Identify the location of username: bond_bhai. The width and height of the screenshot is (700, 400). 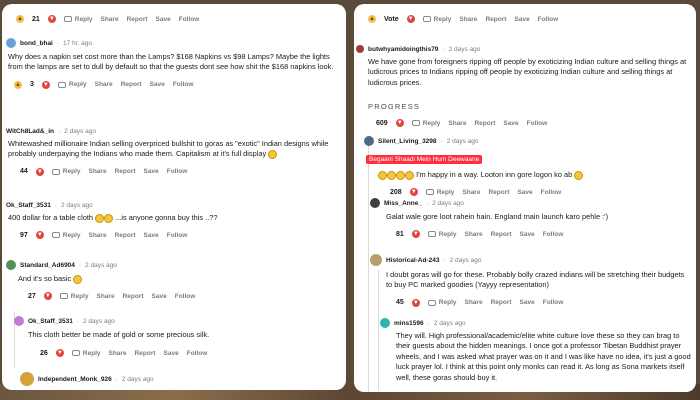
(36, 43).